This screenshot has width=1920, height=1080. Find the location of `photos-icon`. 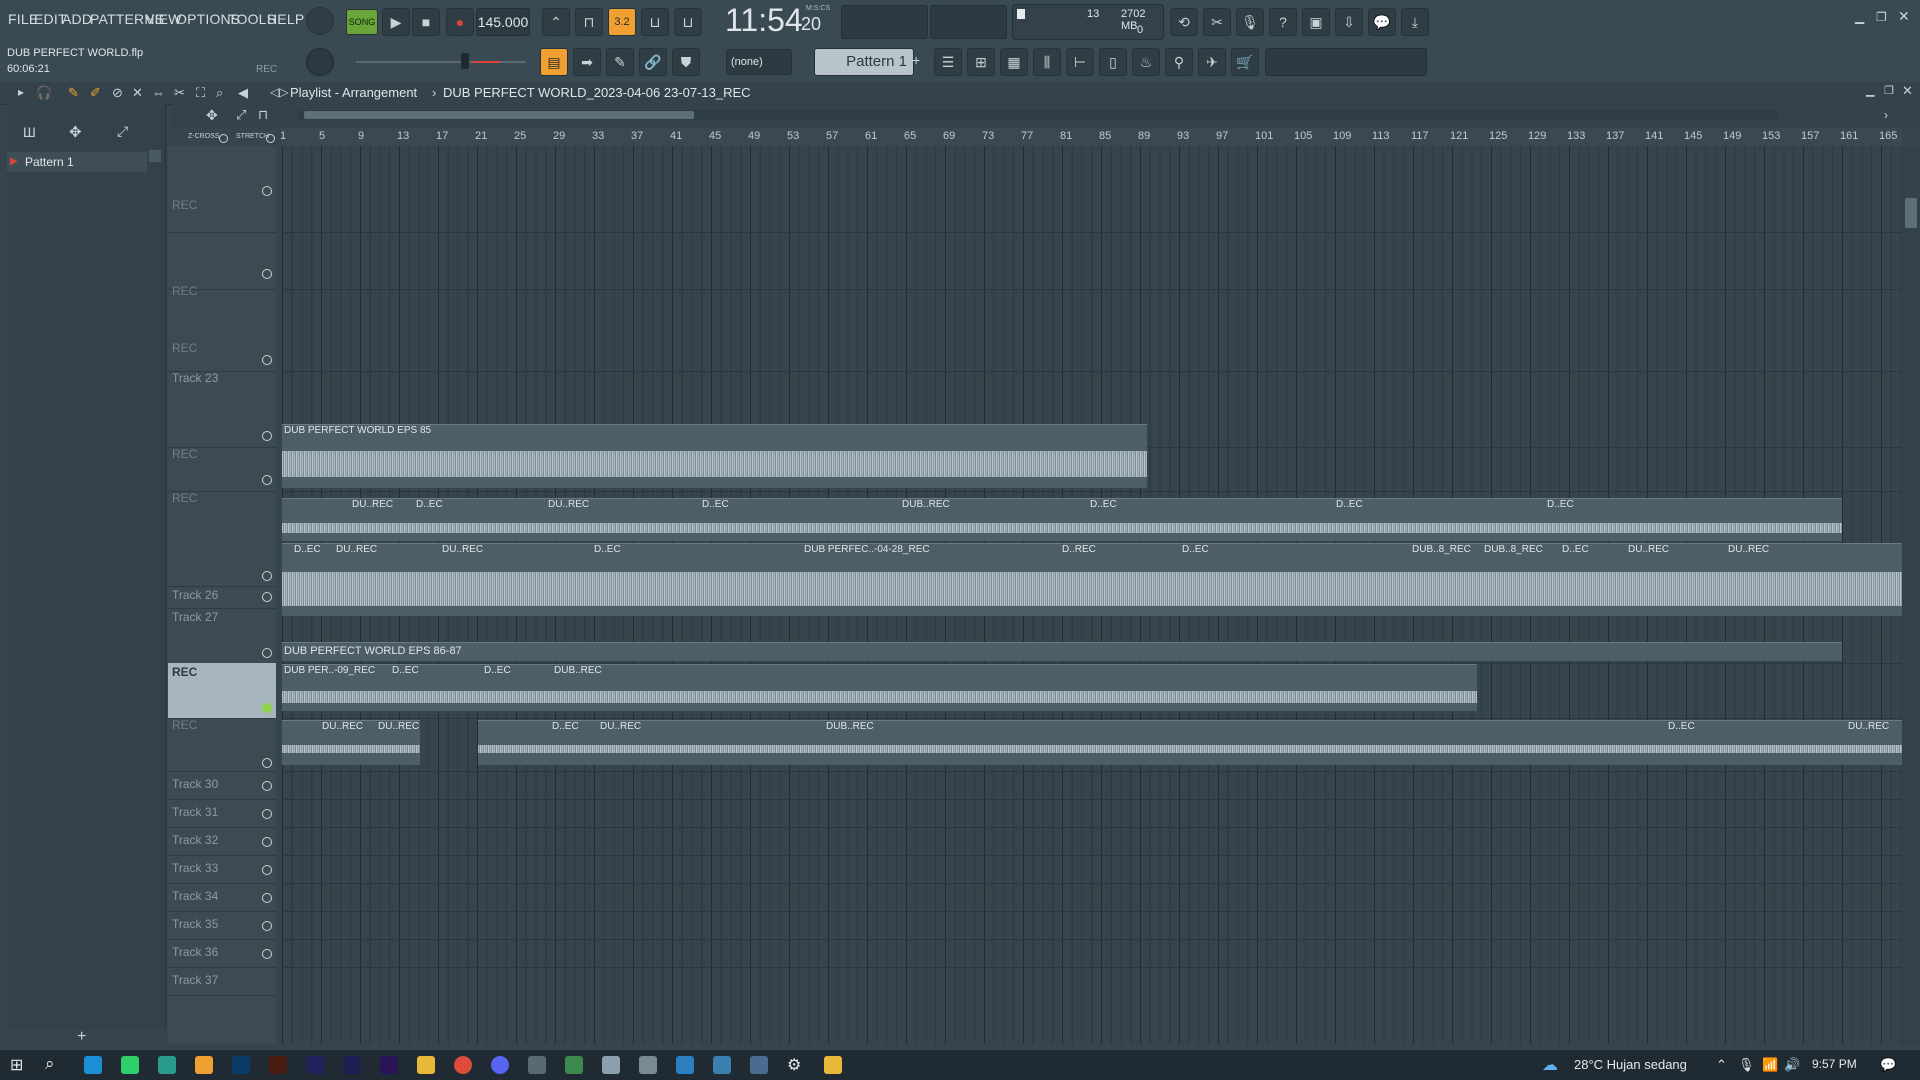

photos-icon is located at coordinates (685, 1065).